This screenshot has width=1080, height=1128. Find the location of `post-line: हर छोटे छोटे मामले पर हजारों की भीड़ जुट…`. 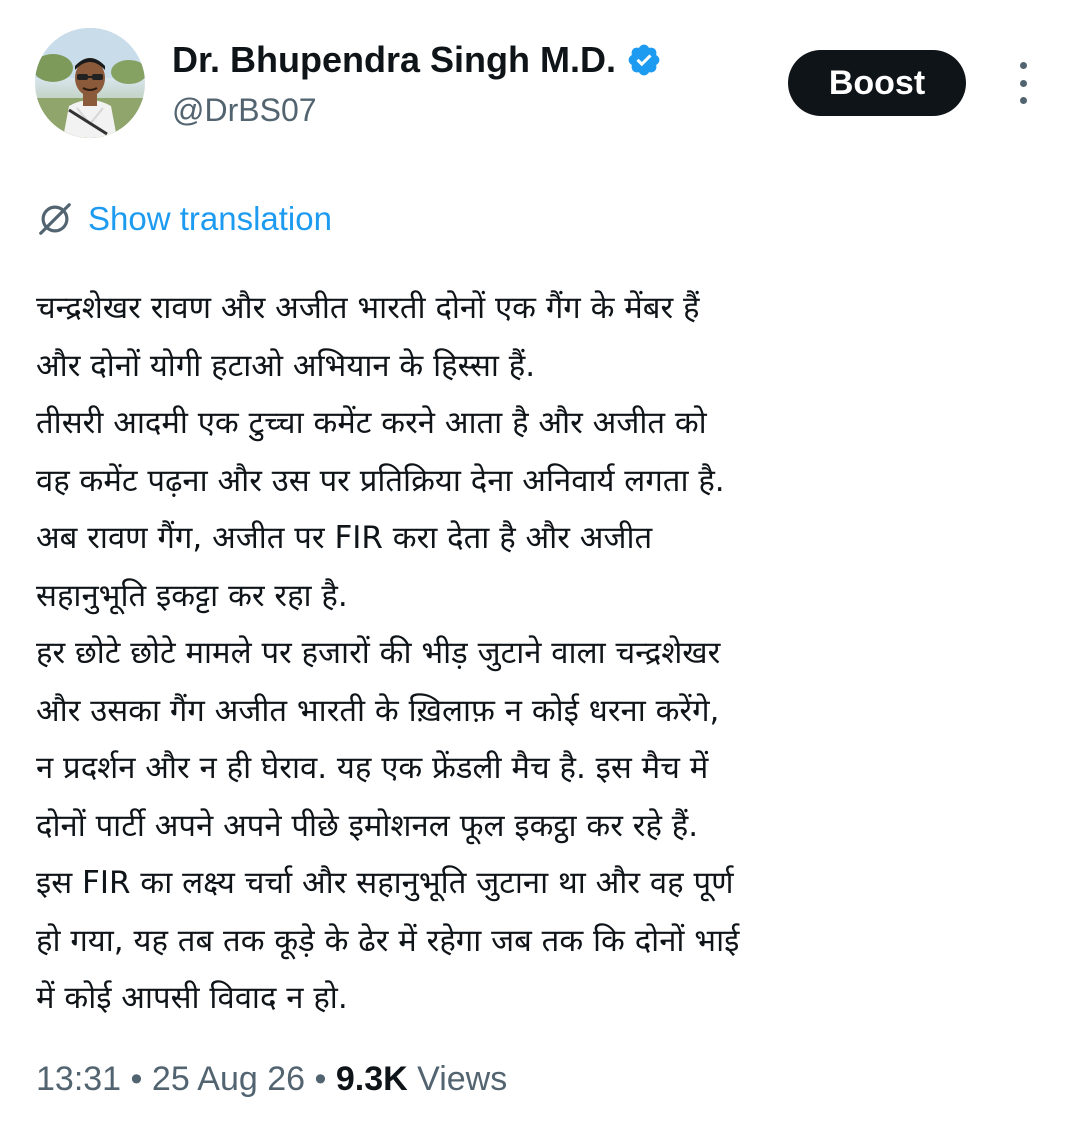

post-line: हर छोटे छोटे मामले पर हजारों की भीड़ जुट… is located at coordinates (378, 653).